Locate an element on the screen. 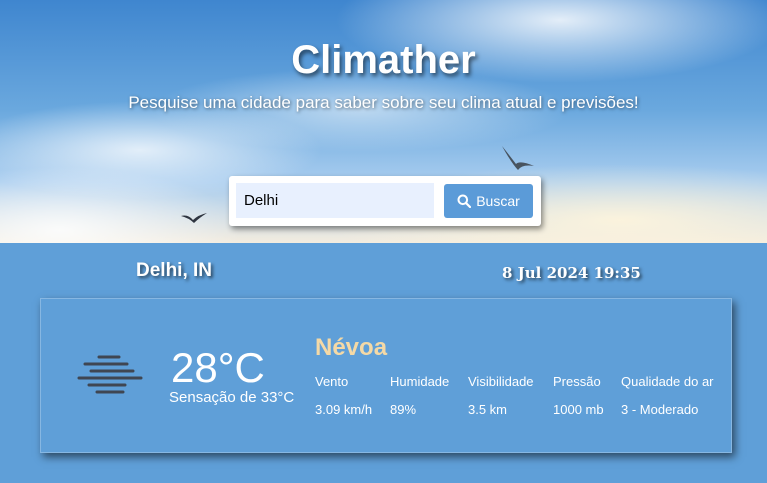  metric-value-humidity: 89% is located at coordinates (403, 409).